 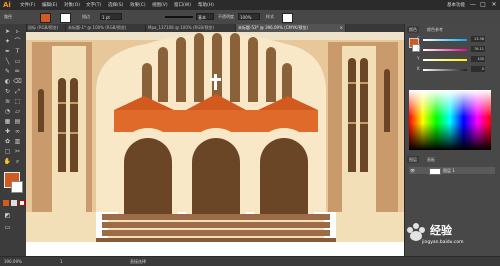 I want to click on watermark: 经验 jingyan.baidu.com, so click(x=448, y=233).